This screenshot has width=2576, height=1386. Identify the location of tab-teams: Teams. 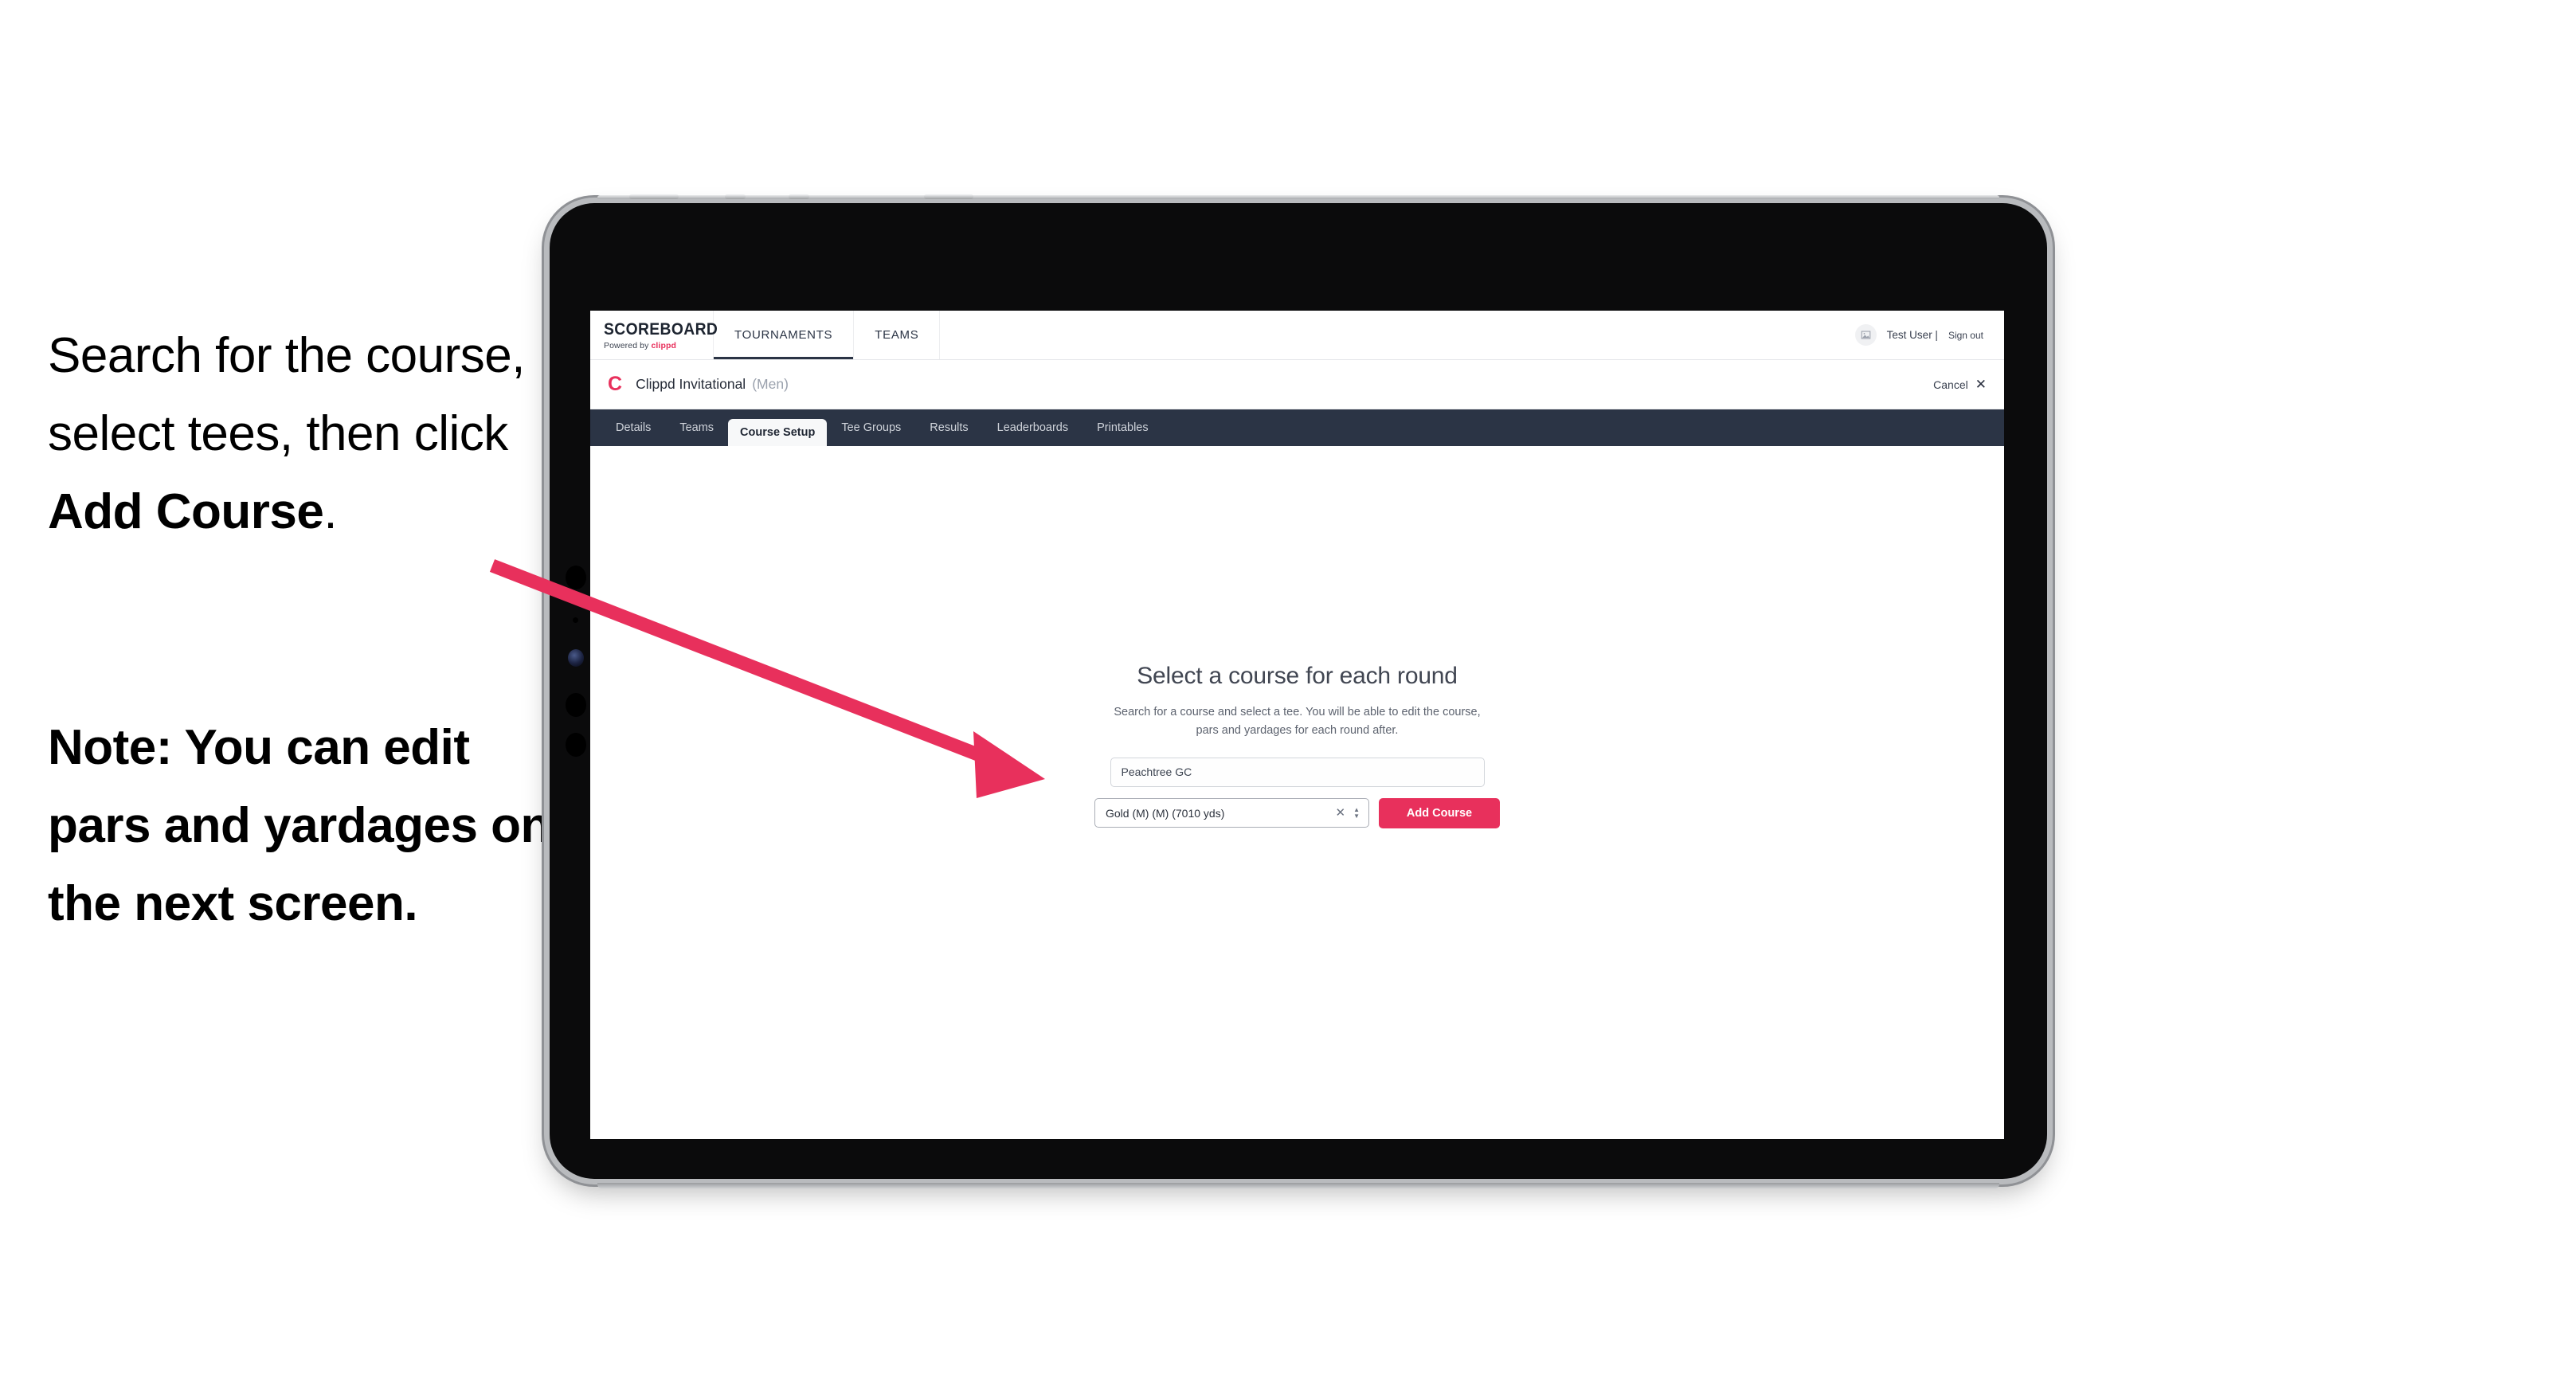
(696, 427).